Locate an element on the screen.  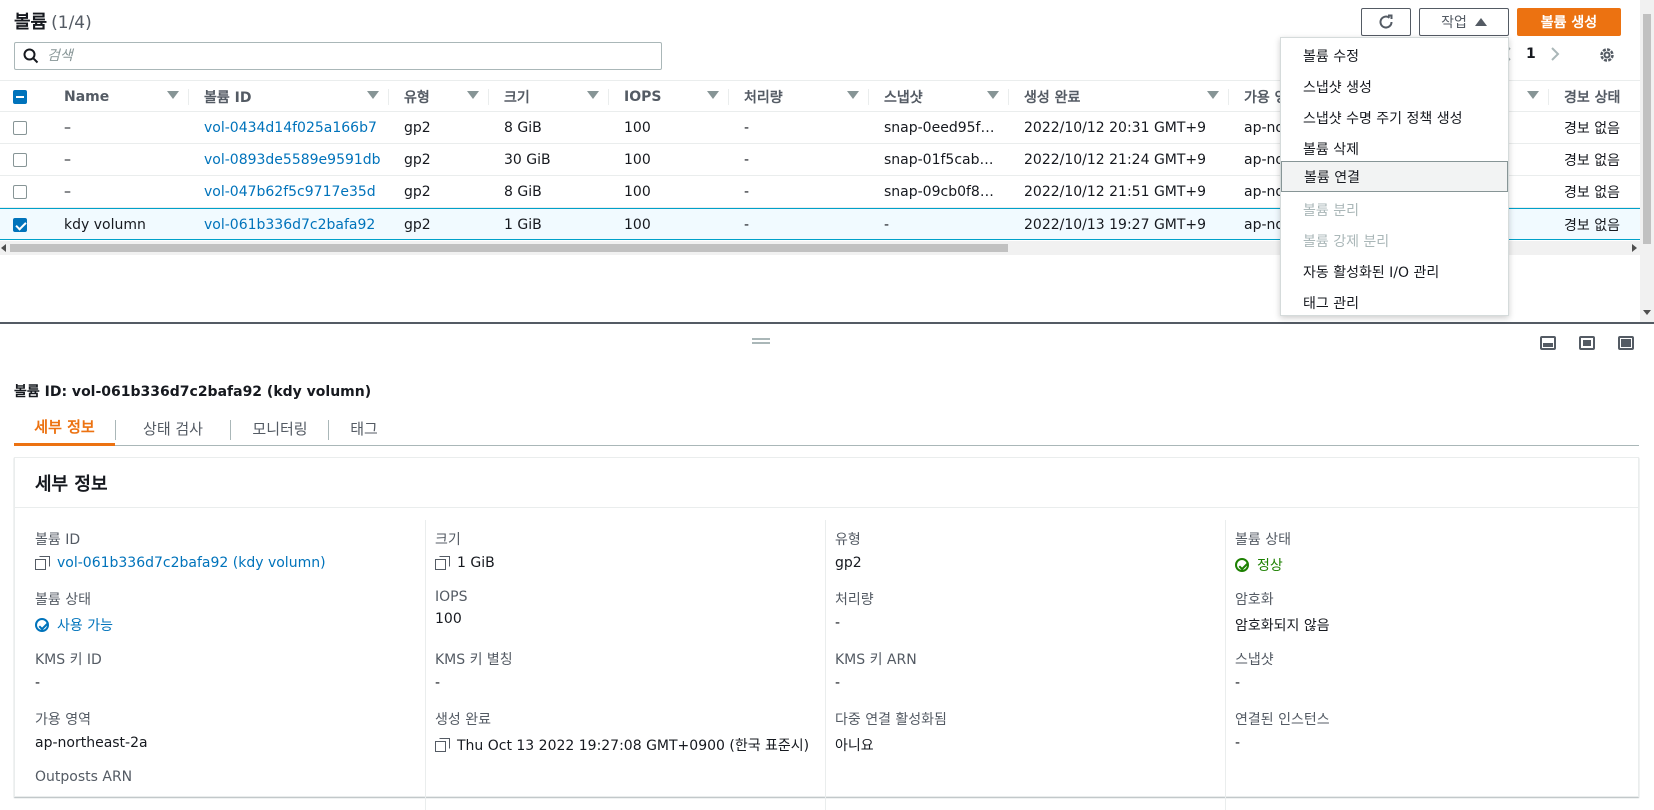
col-iops: IOPS is located at coordinates (669, 97).